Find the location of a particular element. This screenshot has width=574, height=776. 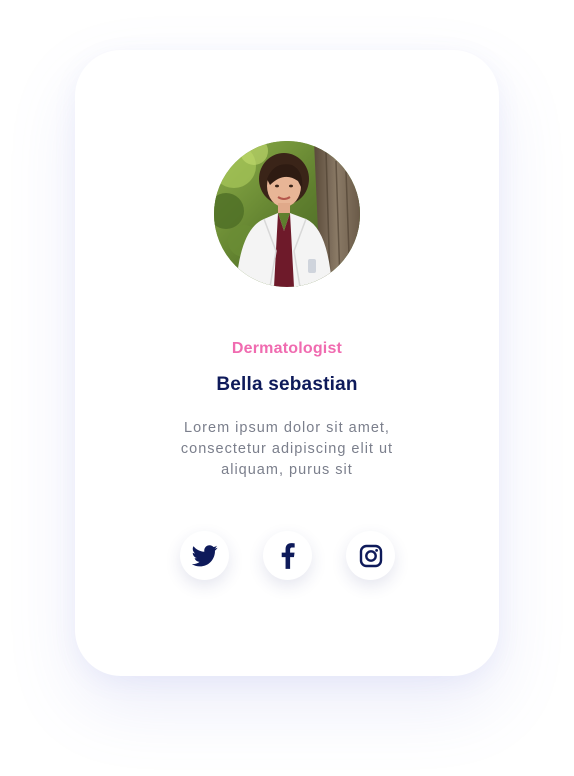

twitter-icon is located at coordinates (204, 555).